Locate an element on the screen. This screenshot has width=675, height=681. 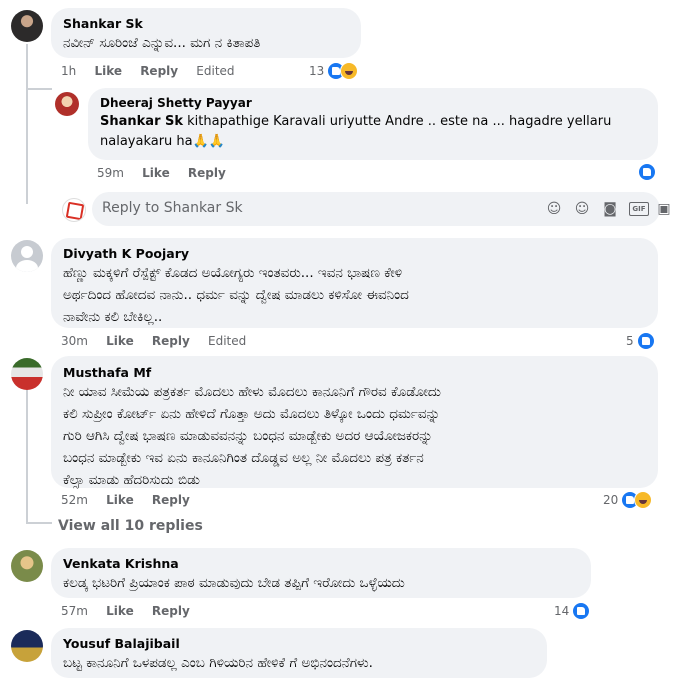
reaction-count: 13 is located at coordinates (317, 71).